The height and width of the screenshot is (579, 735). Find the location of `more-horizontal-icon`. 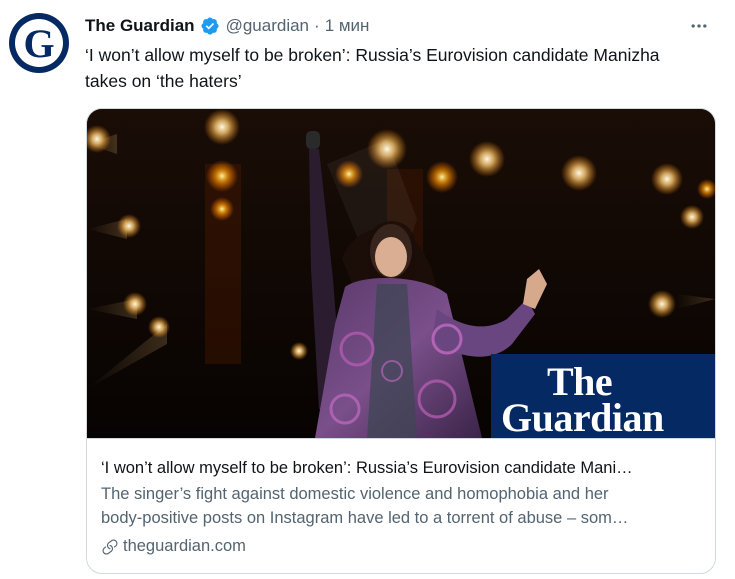

more-horizontal-icon is located at coordinates (699, 26).